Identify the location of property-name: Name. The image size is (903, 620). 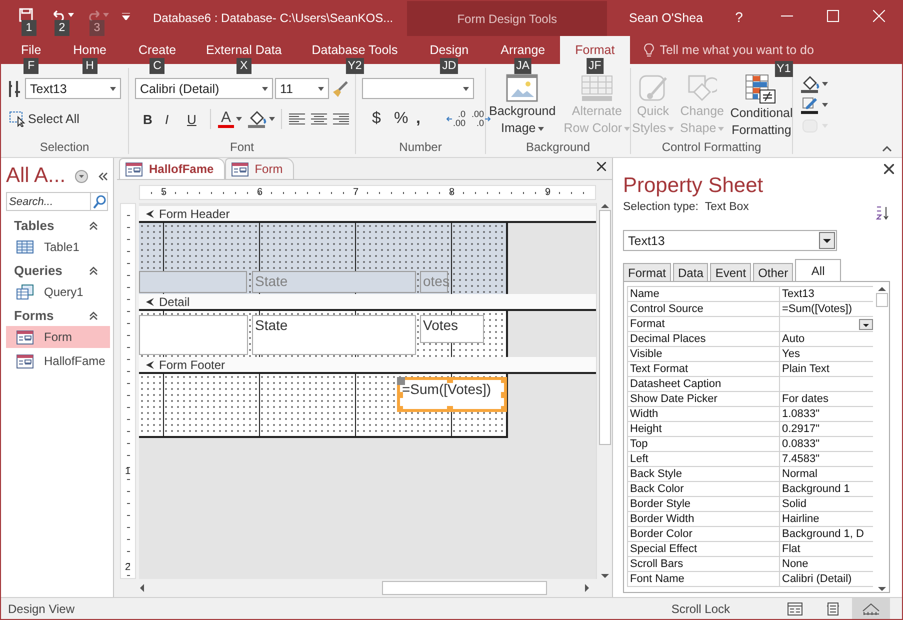
(703, 294).